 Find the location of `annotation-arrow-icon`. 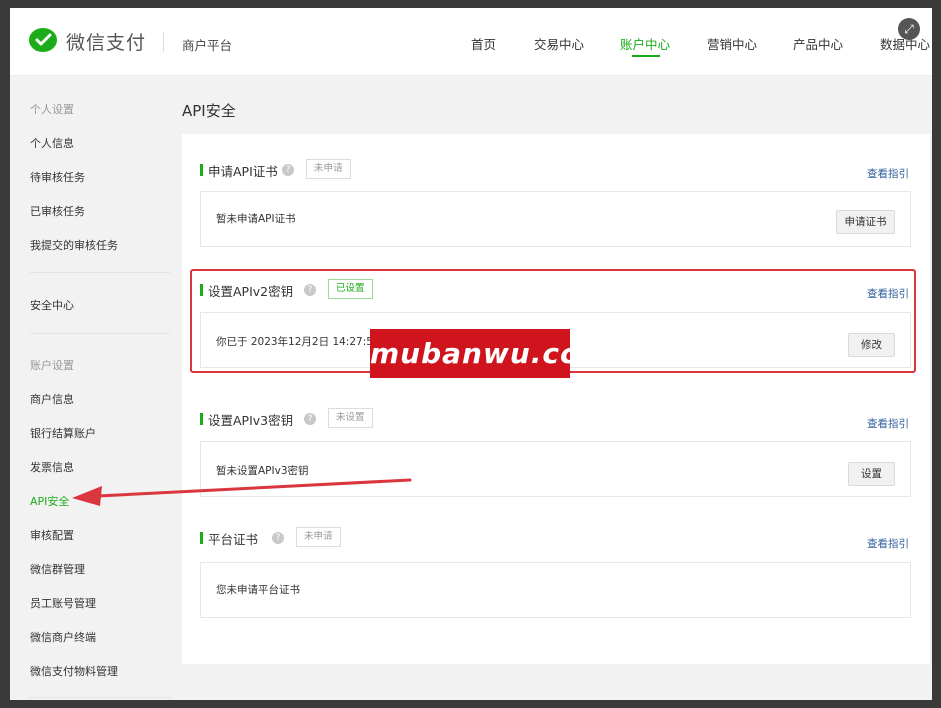

annotation-arrow-icon is located at coordinates (242, 492).